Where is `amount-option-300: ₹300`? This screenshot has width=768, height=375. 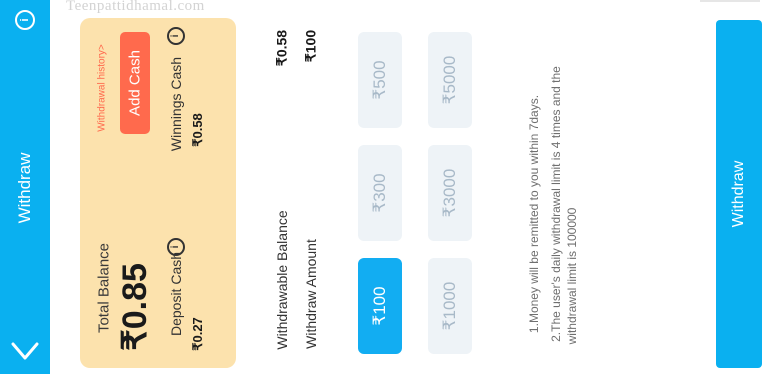 amount-option-300: ₹300 is located at coordinates (380, 193).